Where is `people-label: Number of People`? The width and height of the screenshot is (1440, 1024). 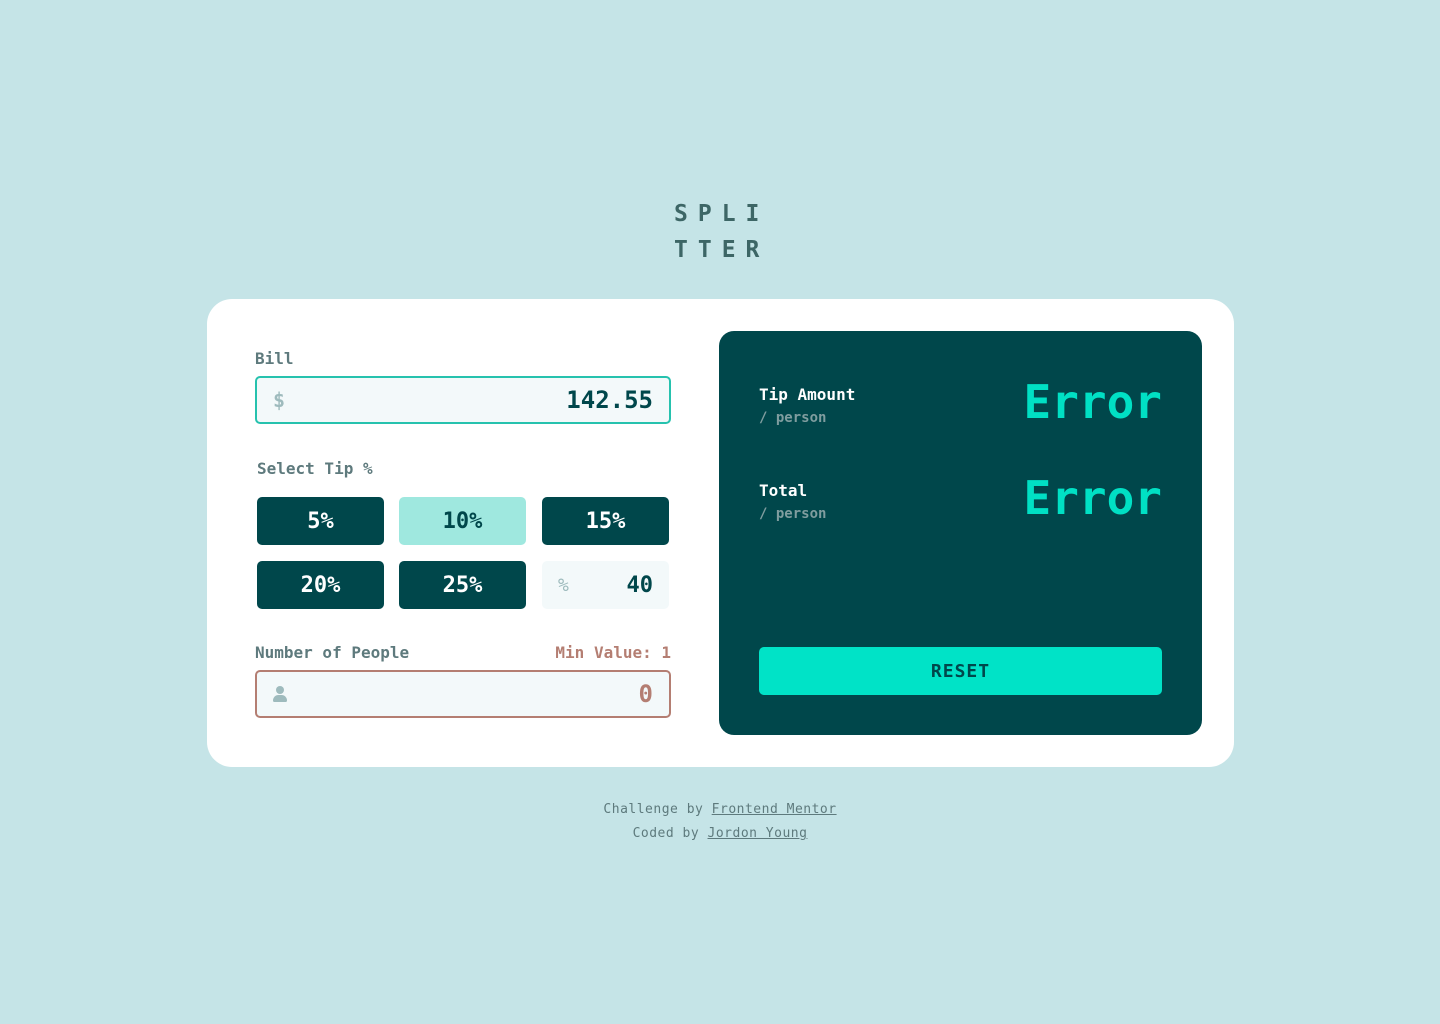 people-label: Number of People is located at coordinates (332, 652).